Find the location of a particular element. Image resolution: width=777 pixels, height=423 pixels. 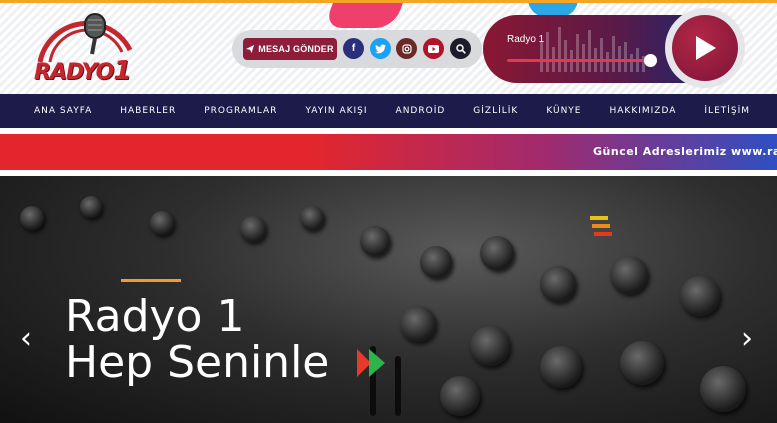

logo-text: RADYO1 is located at coordinates (82, 71).